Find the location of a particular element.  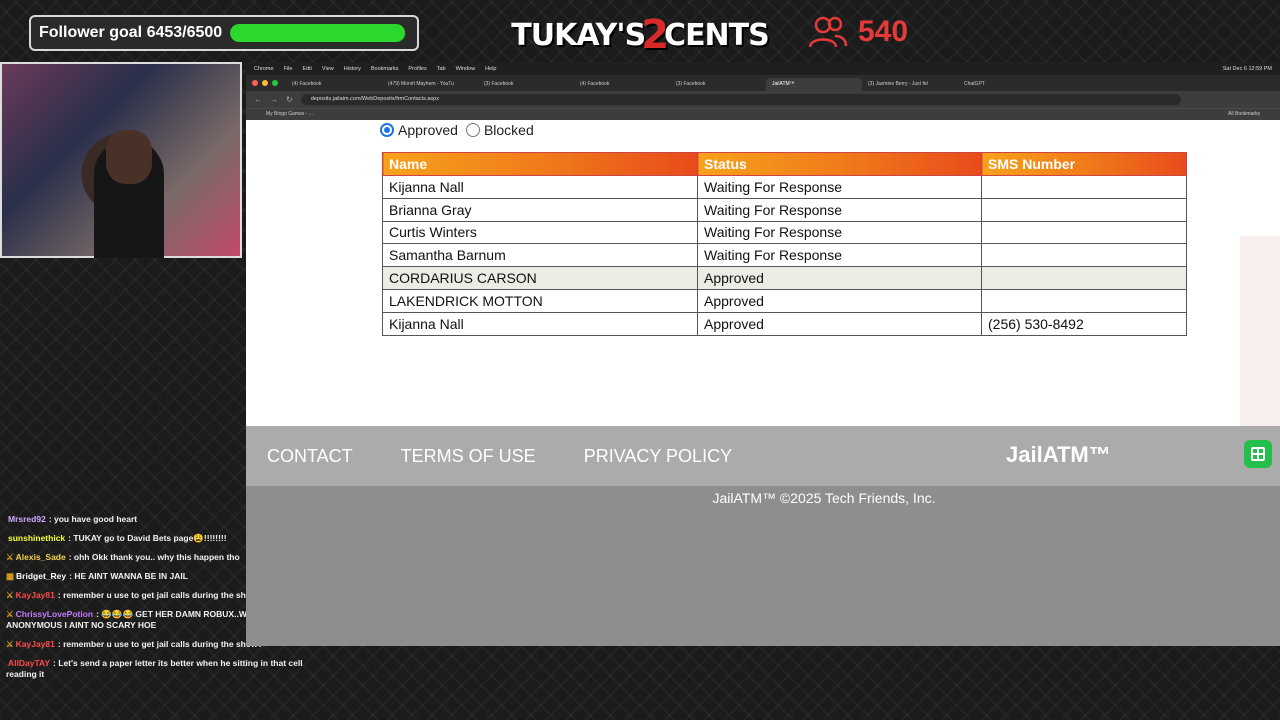

close-window-button is located at coordinates (255, 83).